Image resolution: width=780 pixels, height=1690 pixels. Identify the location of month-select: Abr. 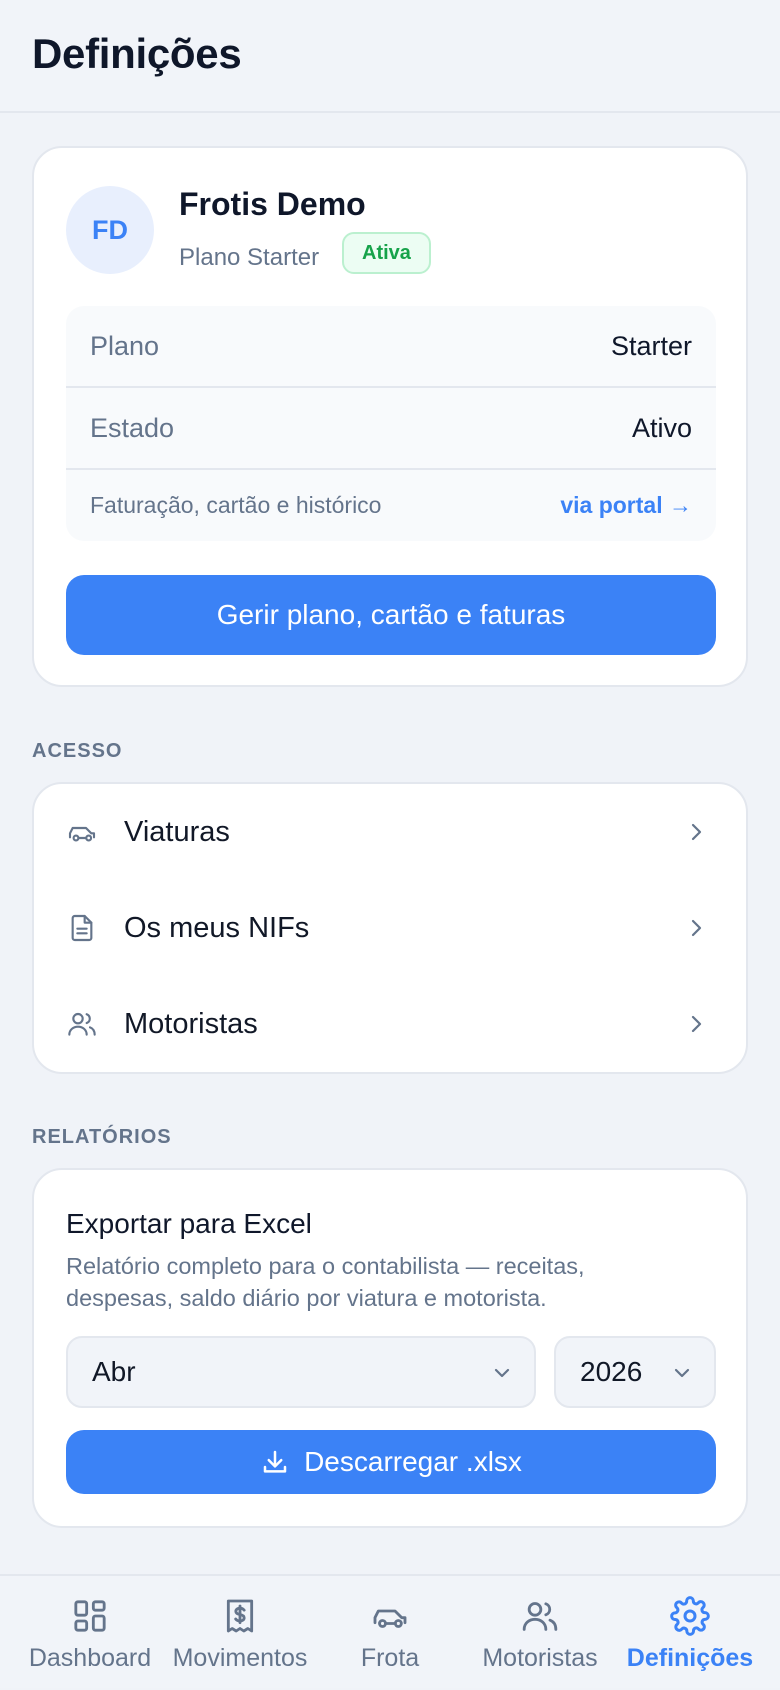
(301, 1372).